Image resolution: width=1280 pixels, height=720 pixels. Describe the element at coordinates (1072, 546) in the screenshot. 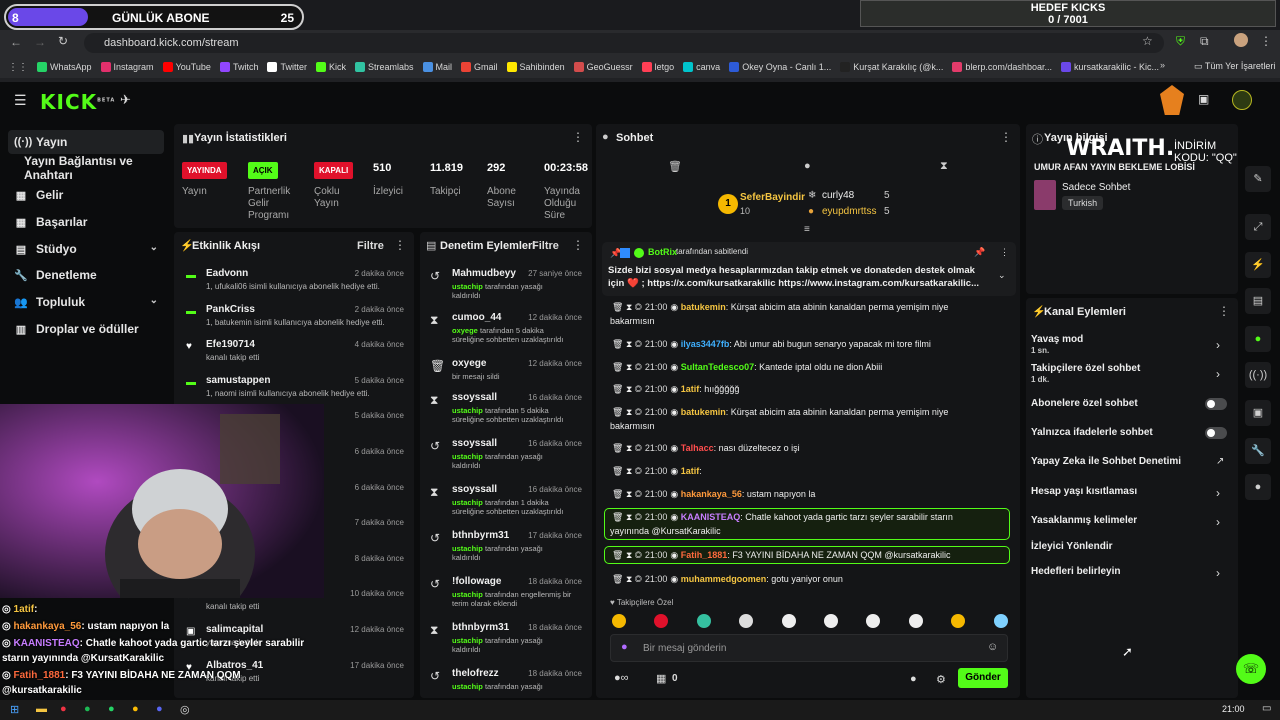

I see `channel-action-item: İzleyici Yönlendir` at that location.